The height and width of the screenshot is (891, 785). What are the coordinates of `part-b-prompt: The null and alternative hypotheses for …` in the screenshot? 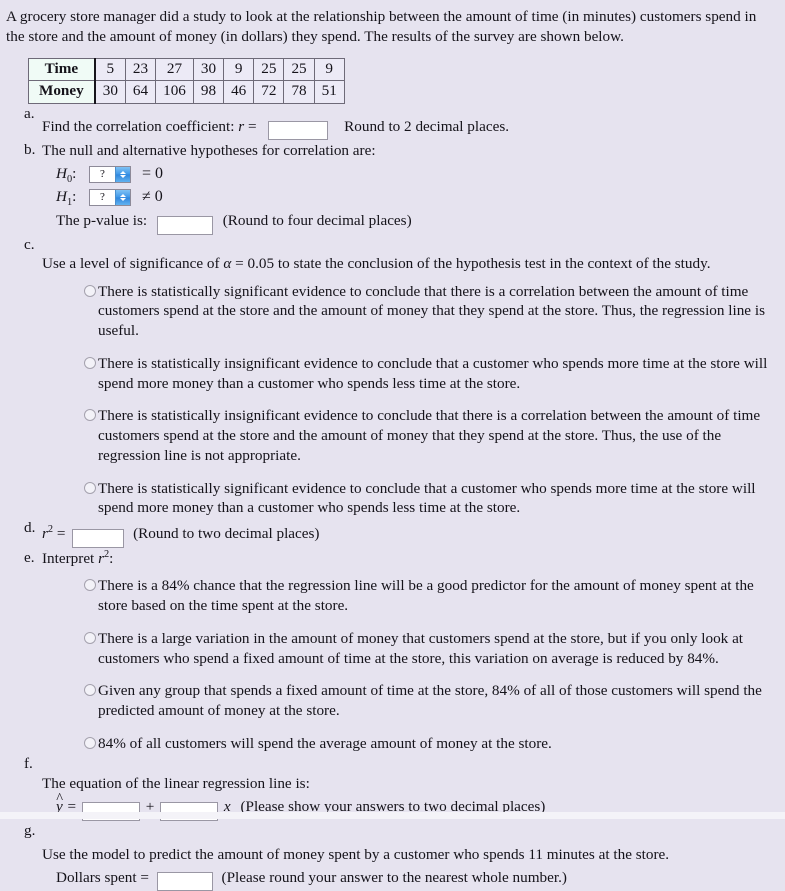 It's located at (209, 151).